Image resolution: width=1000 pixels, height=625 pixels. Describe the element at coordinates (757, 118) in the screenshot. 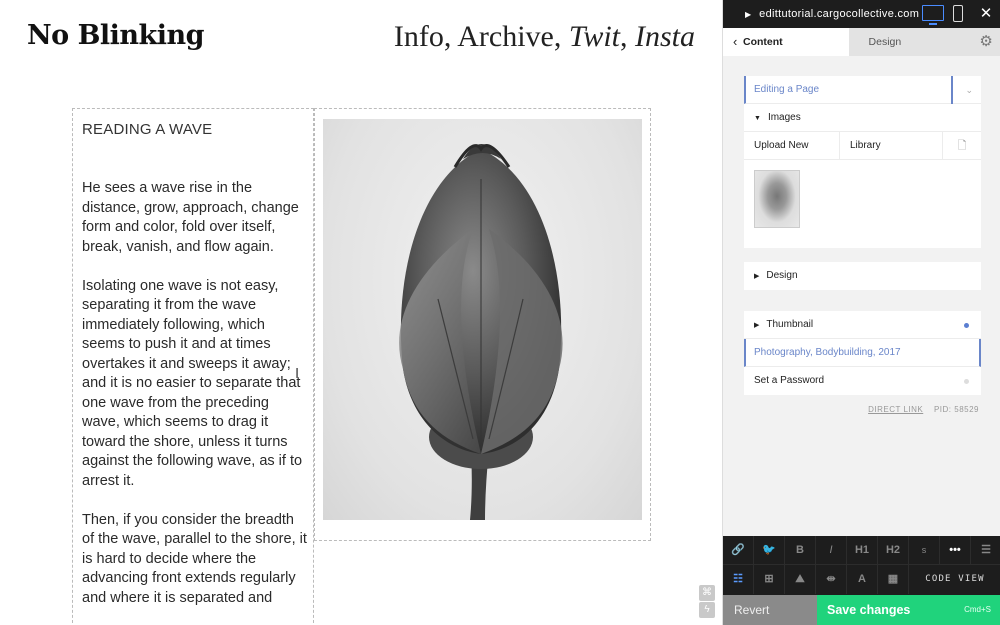

I see `triangle-down-icon: ▼` at that location.